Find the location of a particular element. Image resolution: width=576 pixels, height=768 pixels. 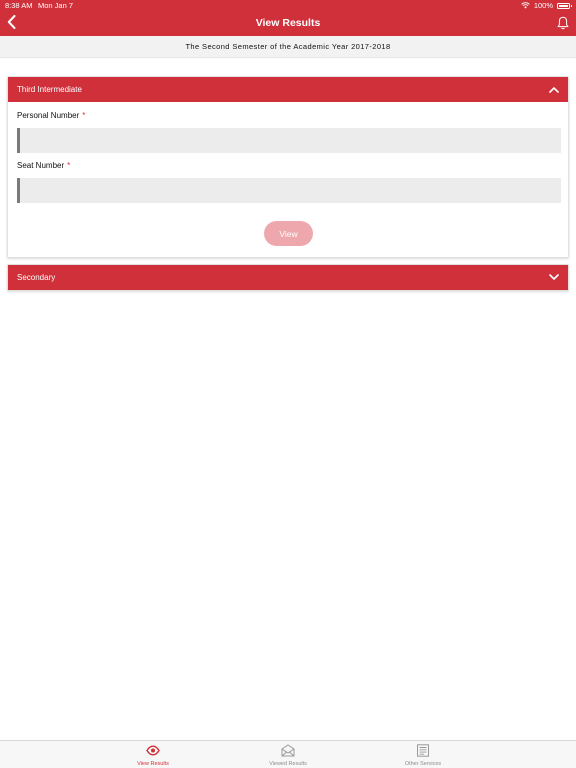

status-bar: 8:38 AM Mon Jan 7 100% is located at coordinates (288, 5).